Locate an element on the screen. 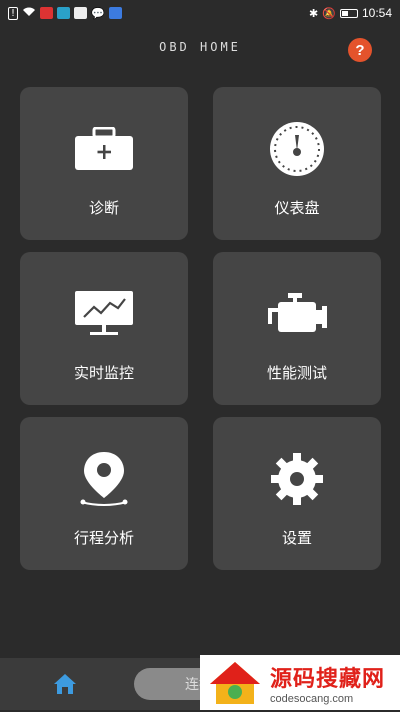  tile-performance-test: 性能测试 is located at coordinates (297, 328).